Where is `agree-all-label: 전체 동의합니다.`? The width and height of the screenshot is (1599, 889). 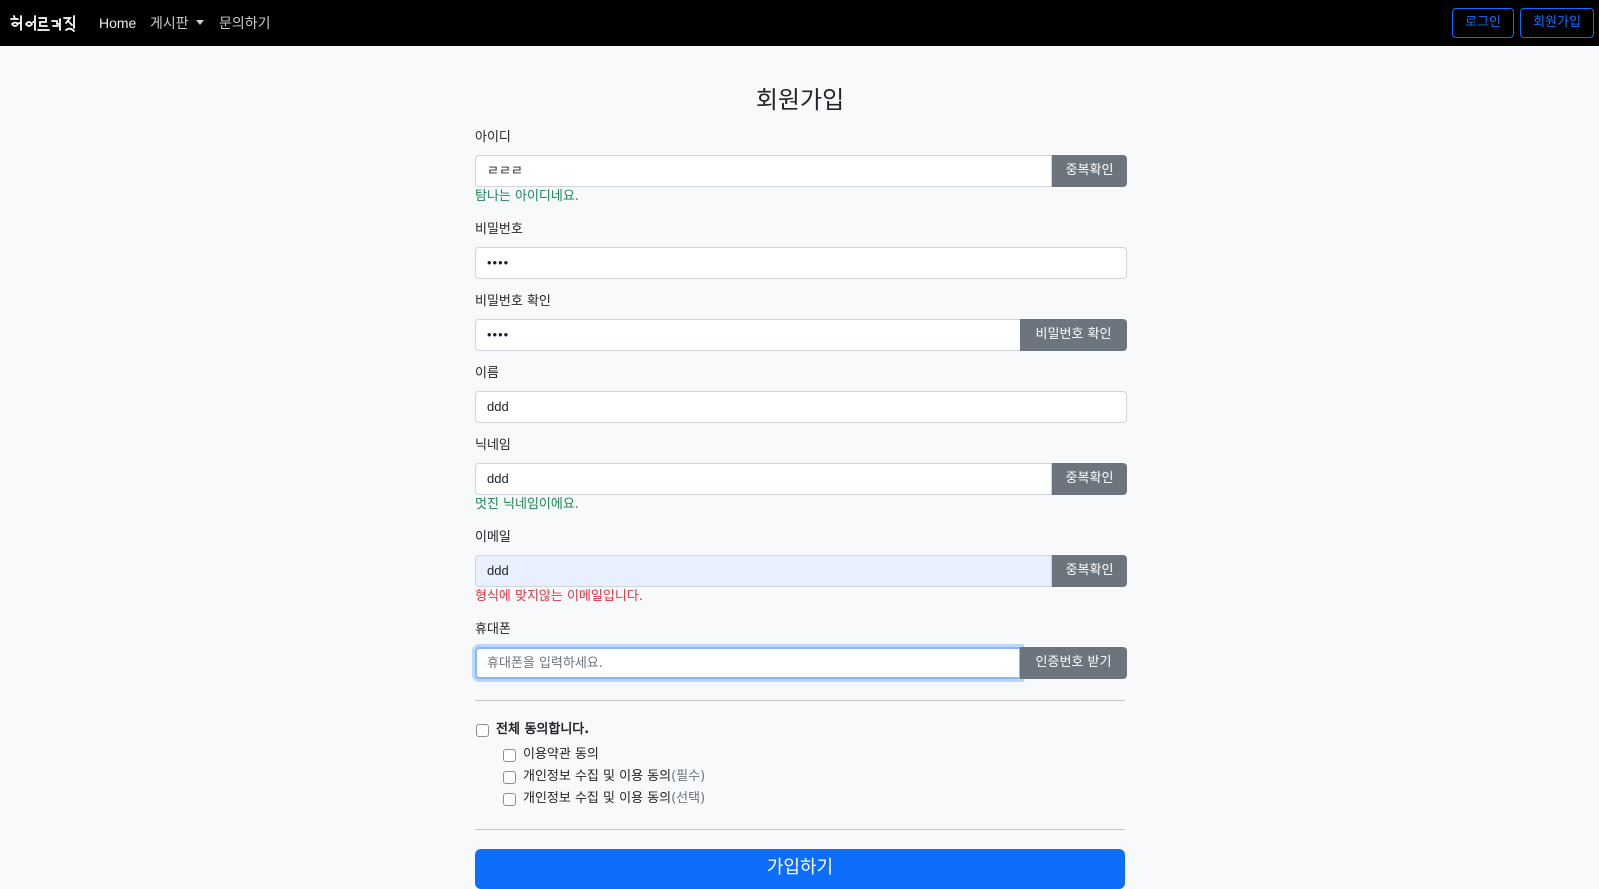 agree-all-label: 전체 동의합니다. is located at coordinates (543, 729).